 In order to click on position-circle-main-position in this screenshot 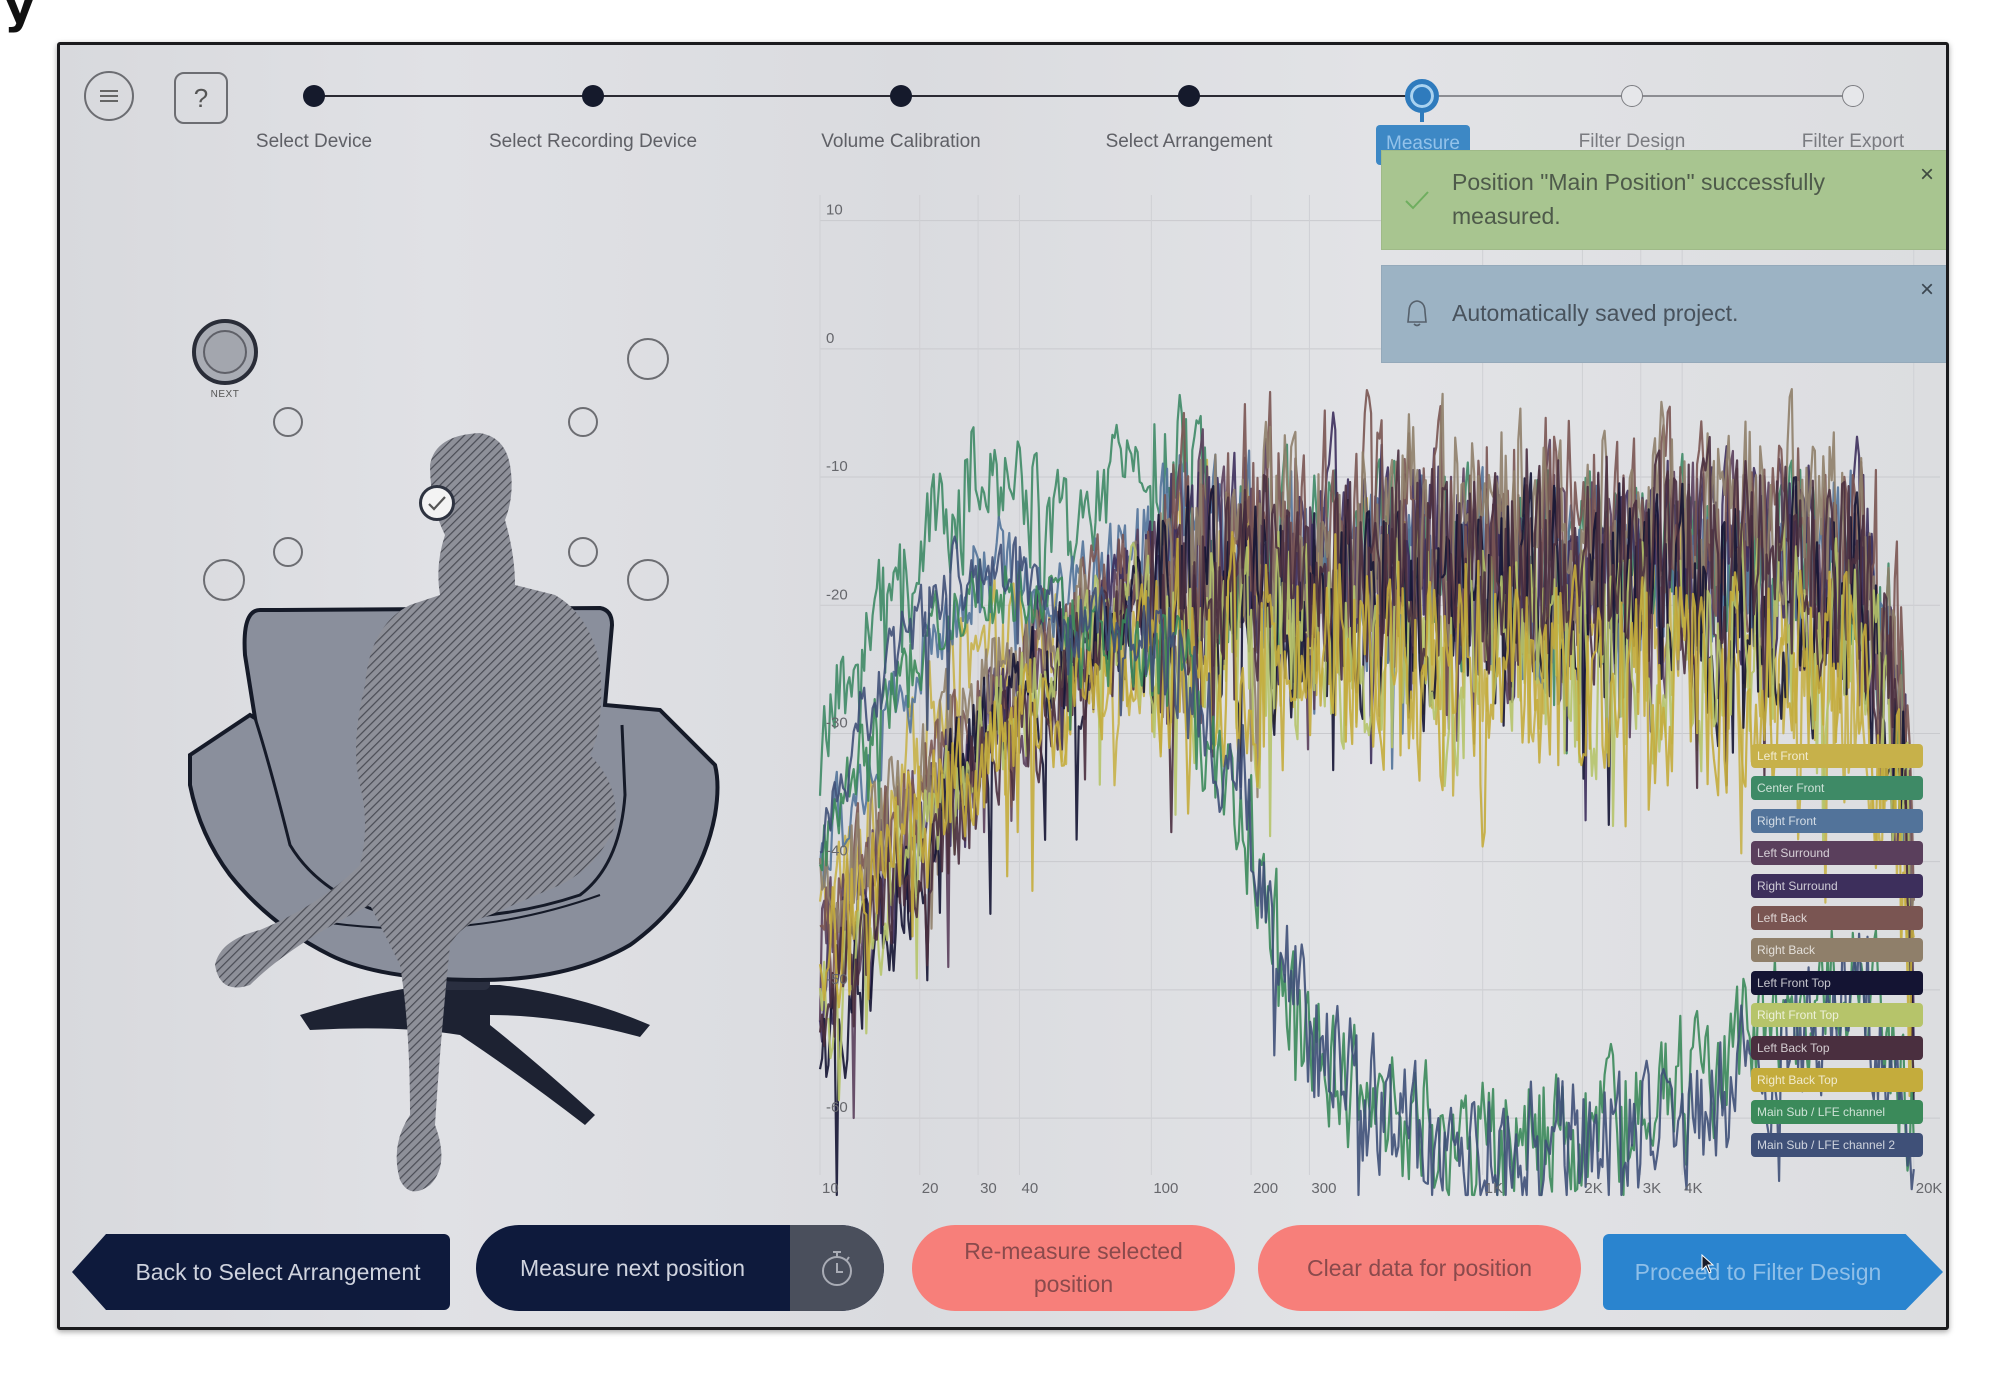, I will do `click(437, 503)`.